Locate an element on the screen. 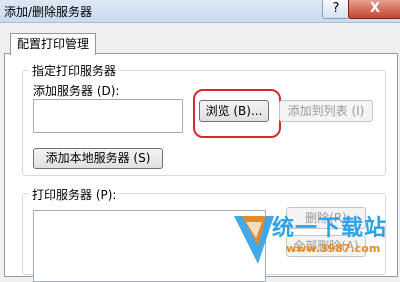 The height and width of the screenshot is (282, 400). watermark-text: 统一下载站 is located at coordinates (330, 228).